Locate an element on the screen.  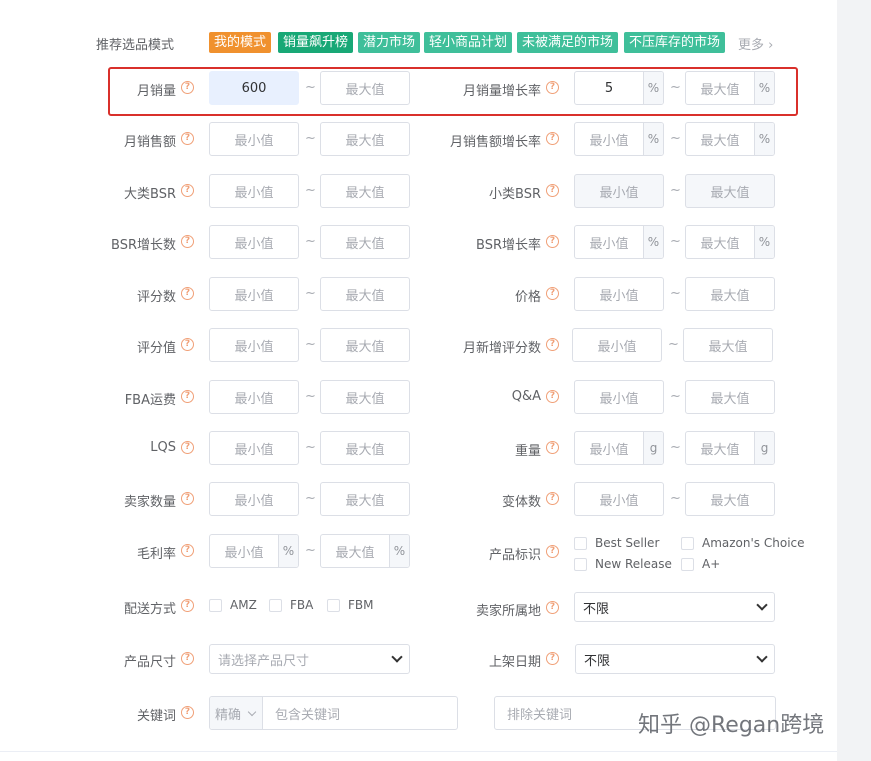
monthly-sales-min-input: 600 is located at coordinates (254, 88).